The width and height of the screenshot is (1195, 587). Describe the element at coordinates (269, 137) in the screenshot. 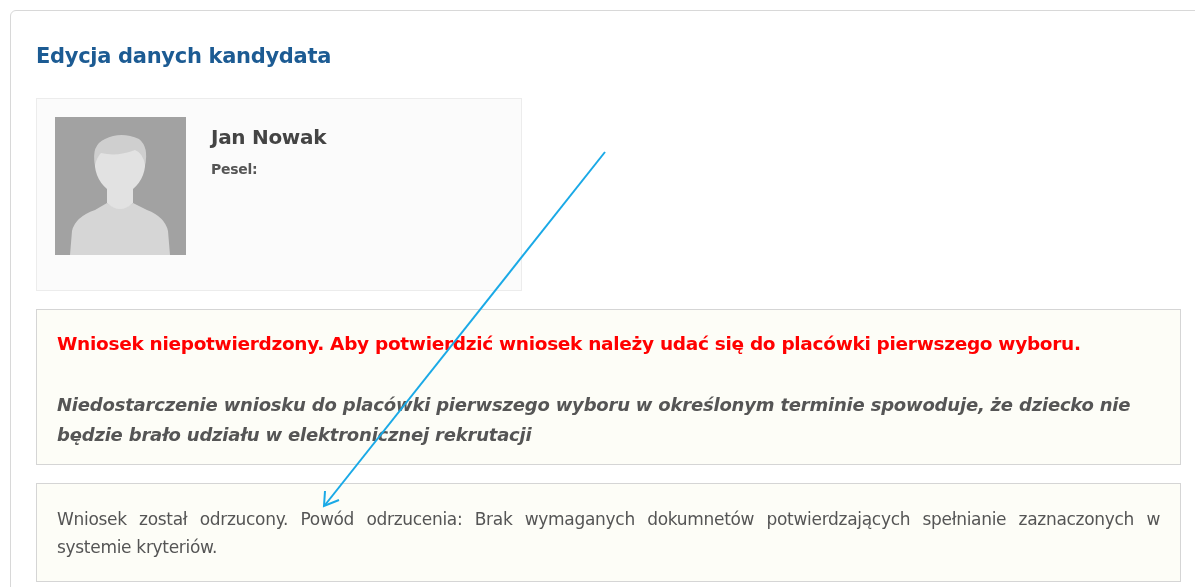

I see `candidate-name: Jan Nowak` at that location.